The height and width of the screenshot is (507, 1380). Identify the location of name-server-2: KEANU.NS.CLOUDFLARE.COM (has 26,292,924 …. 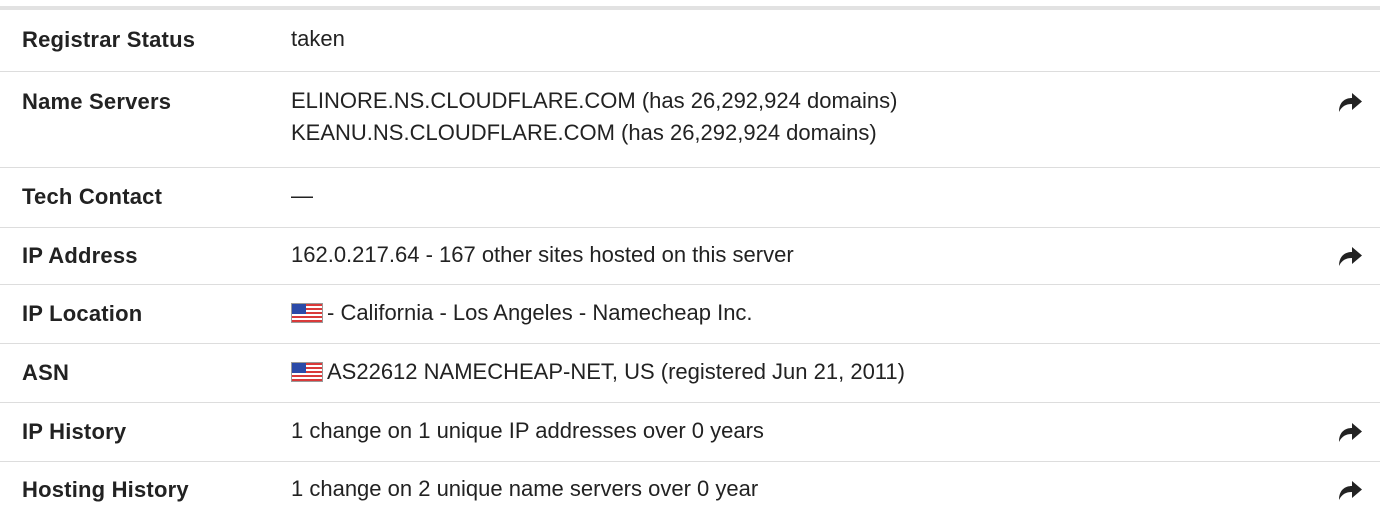
(584, 132).